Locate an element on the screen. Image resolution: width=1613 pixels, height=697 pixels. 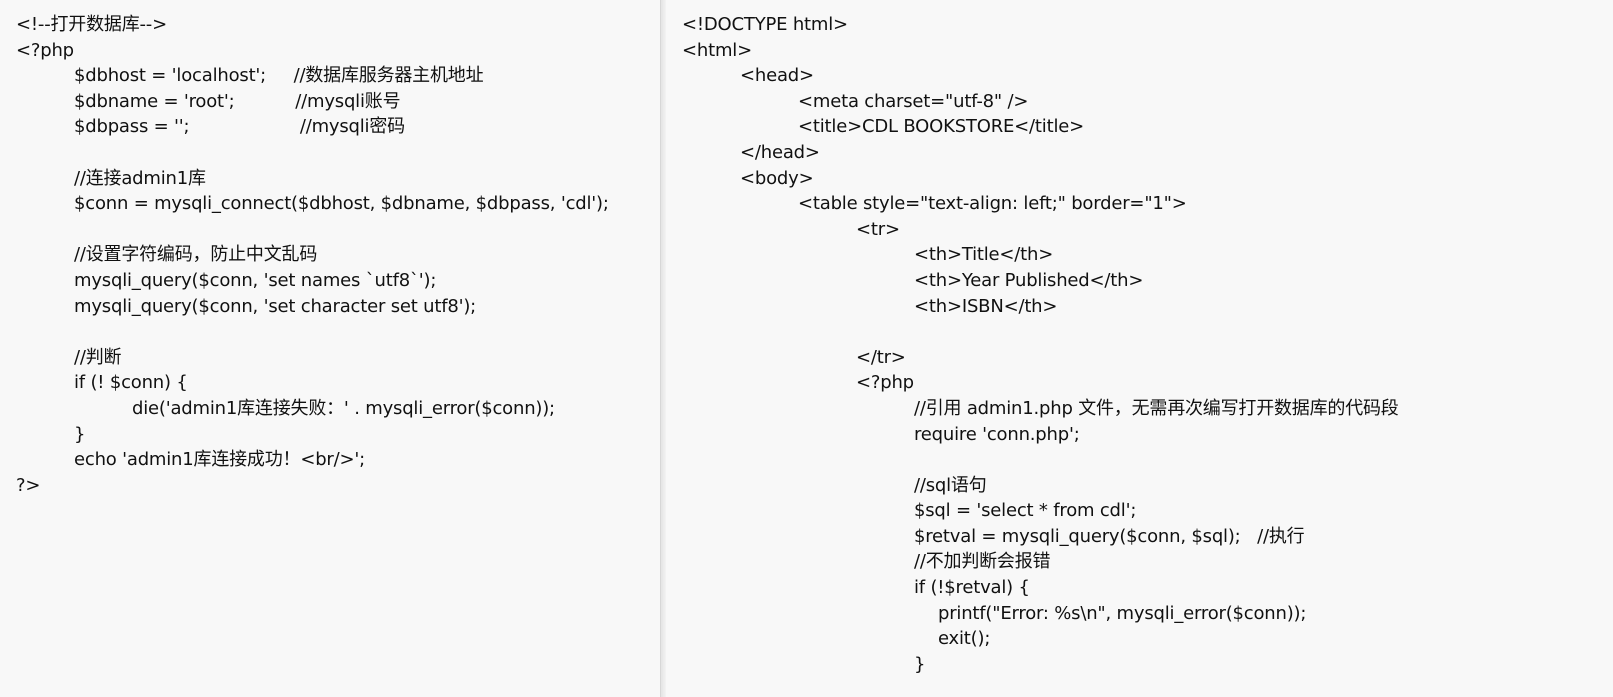
code-line: <title>CDL BOOKSTORE</title> is located at coordinates (941, 127).